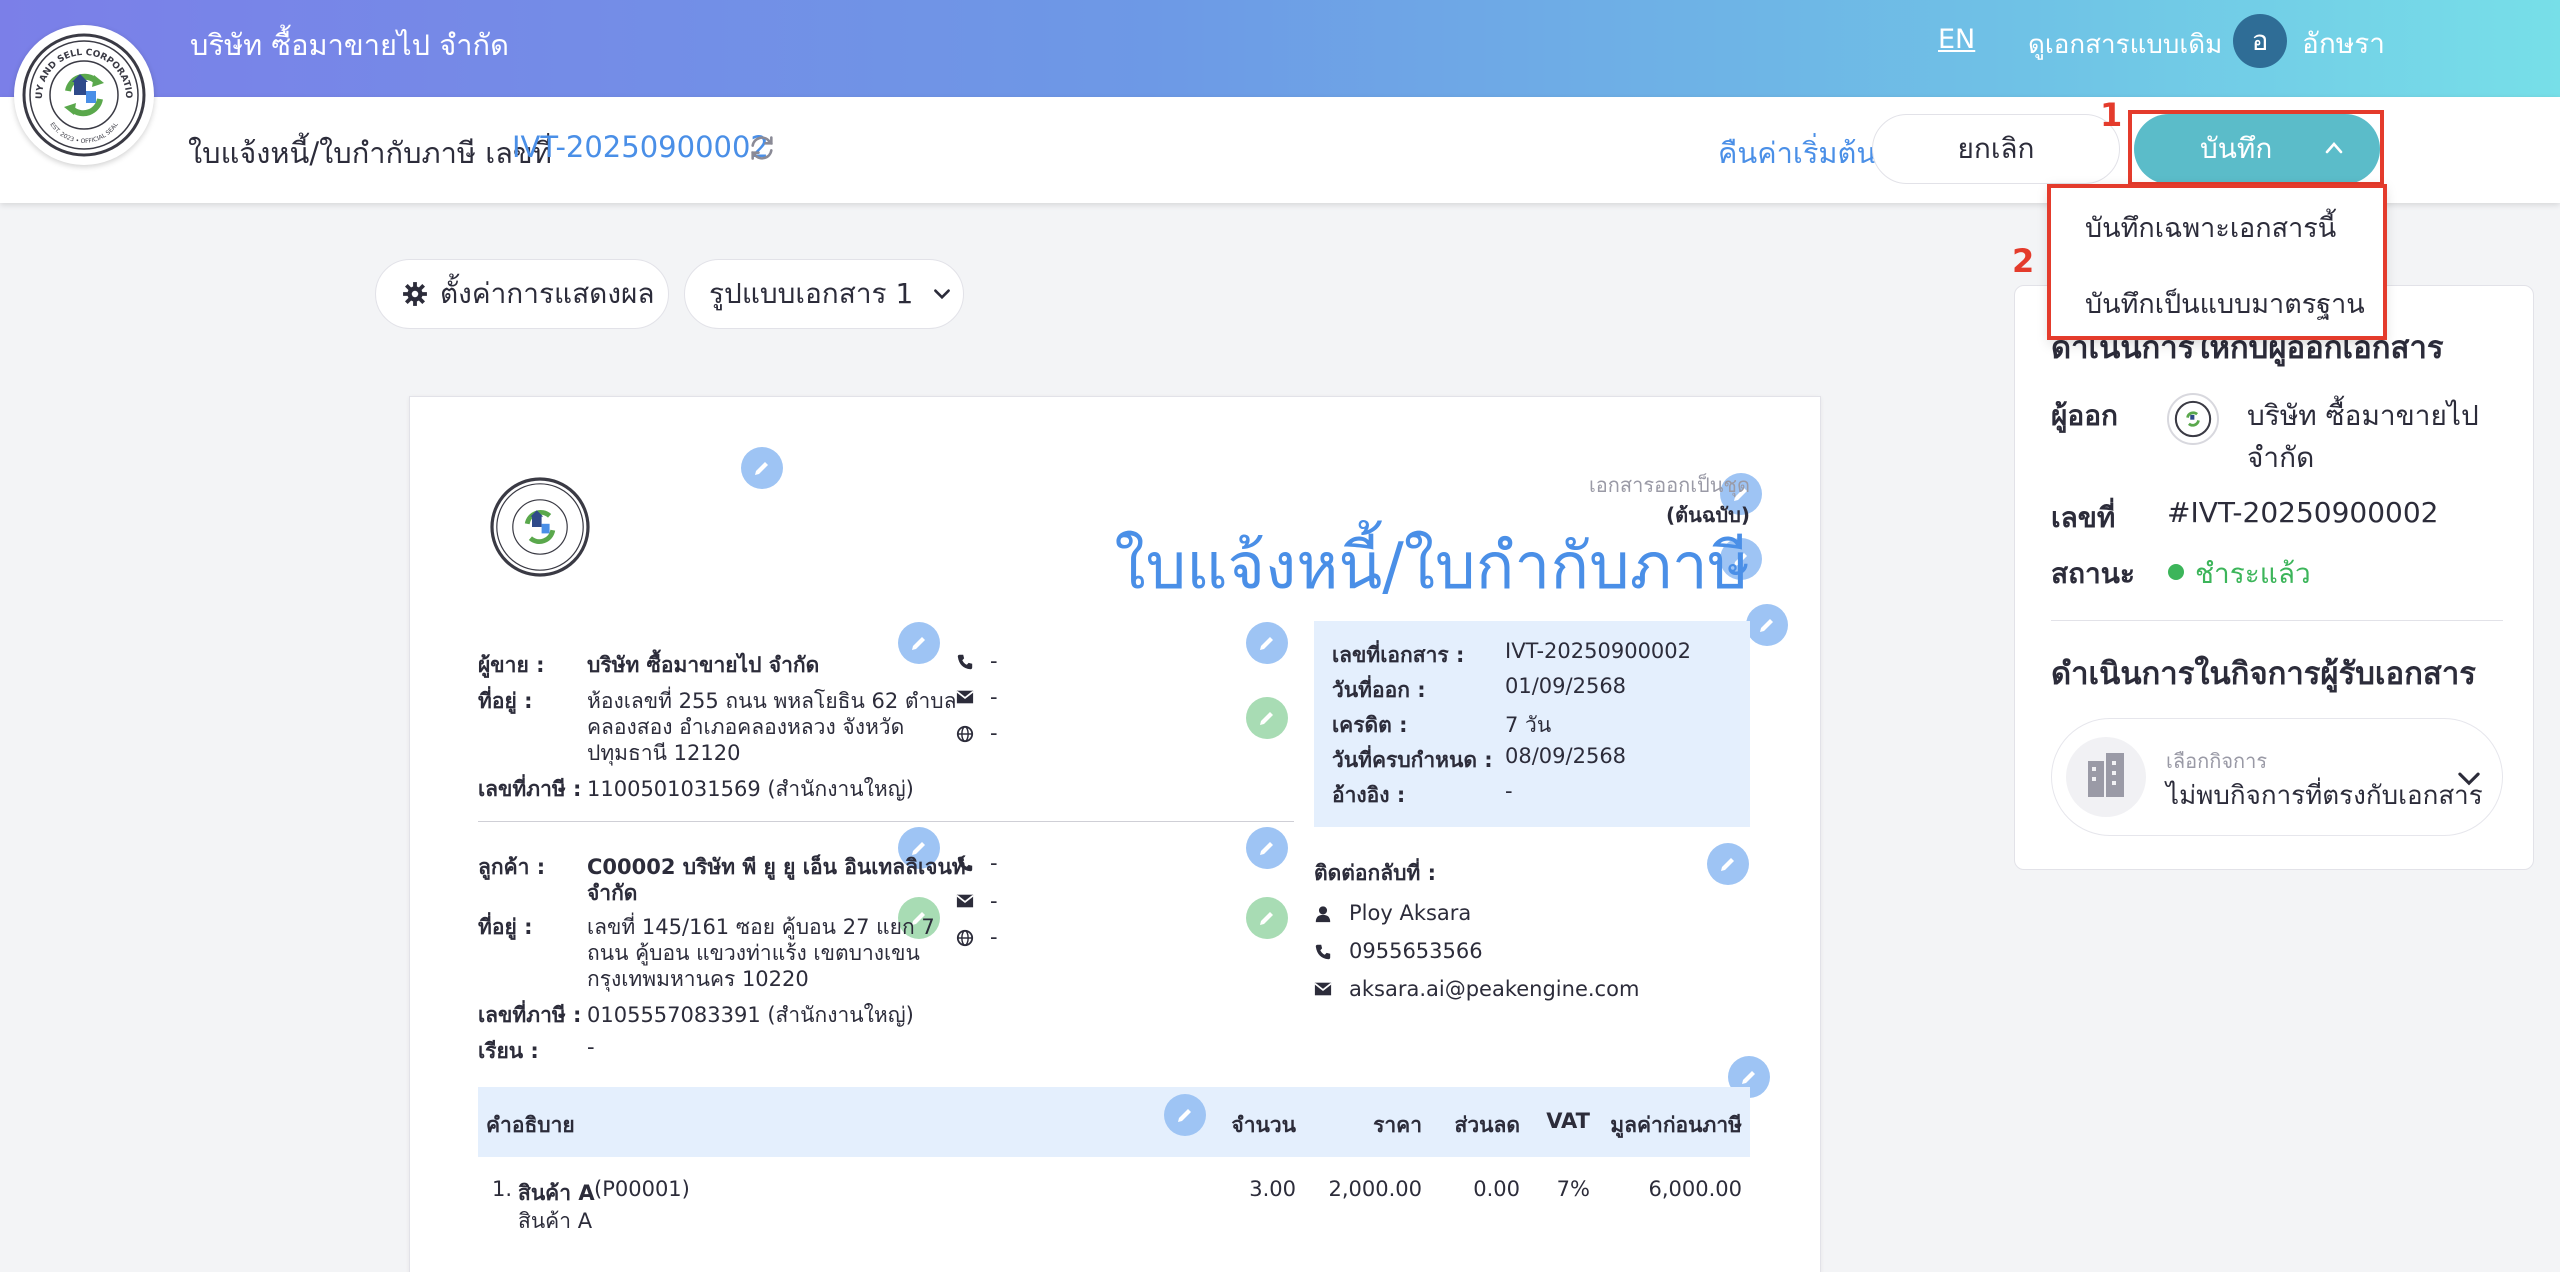 The image size is (2560, 1272). Describe the element at coordinates (1370, 725) in the screenshot. I see `info-label-credit: เครดิต :` at that location.